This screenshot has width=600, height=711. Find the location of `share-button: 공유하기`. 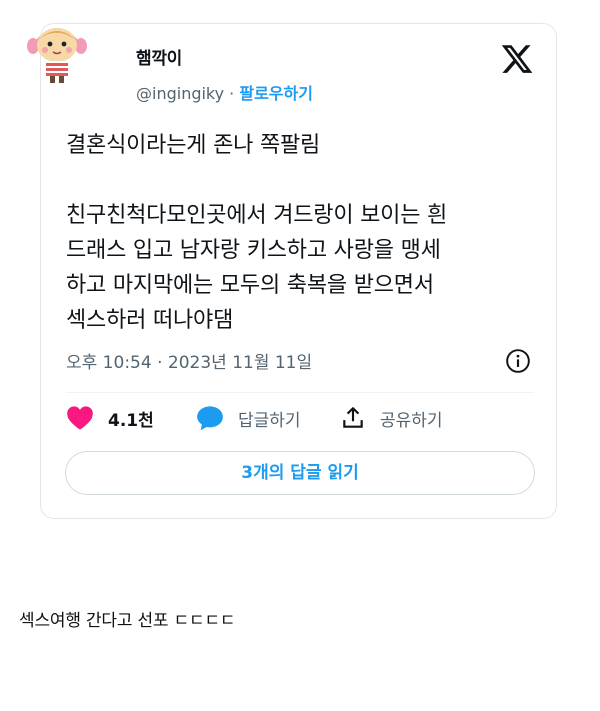

share-button: 공유하기 is located at coordinates (391, 418).